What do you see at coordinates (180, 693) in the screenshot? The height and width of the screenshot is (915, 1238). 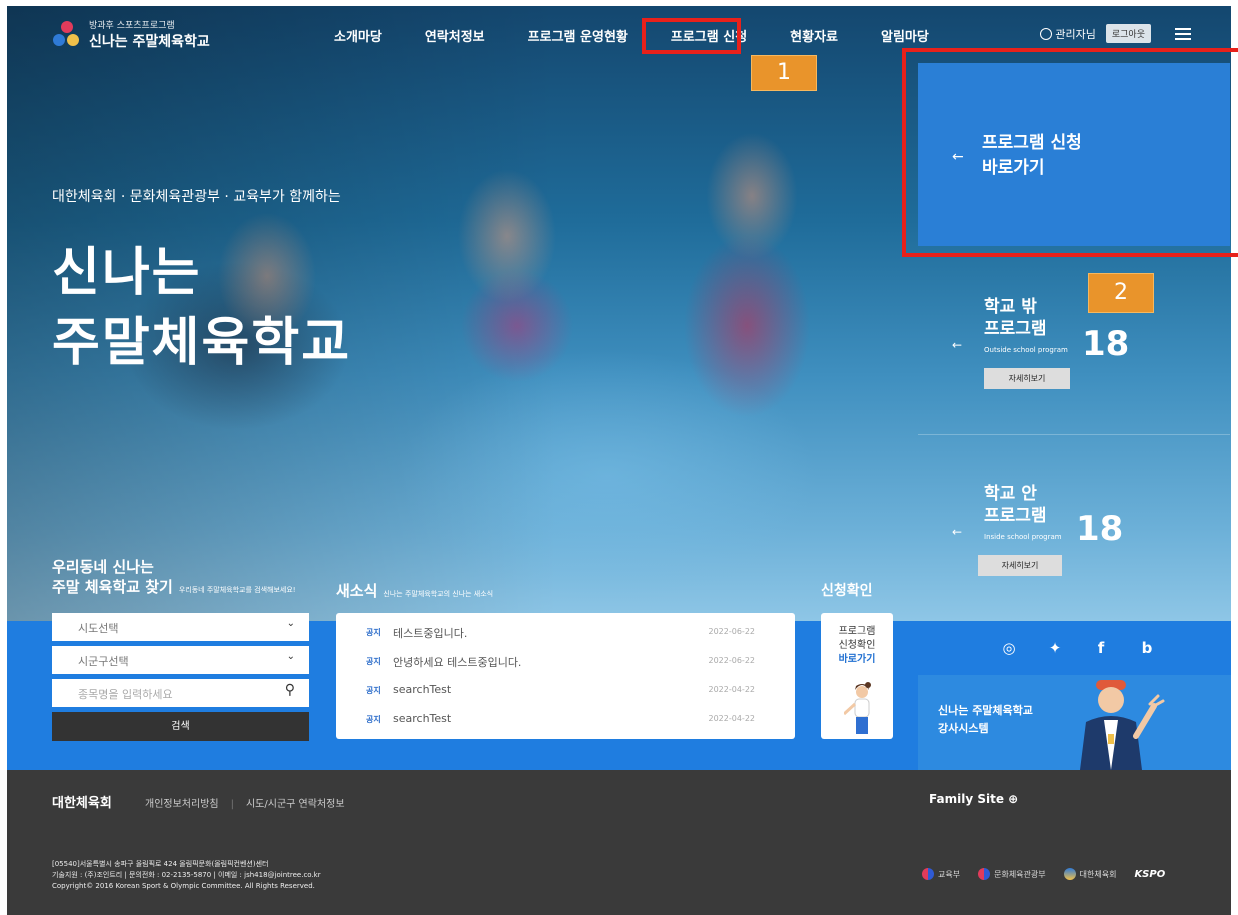 I see `keyword-input: 종목명을 입력하세요 ⚲` at bounding box center [180, 693].